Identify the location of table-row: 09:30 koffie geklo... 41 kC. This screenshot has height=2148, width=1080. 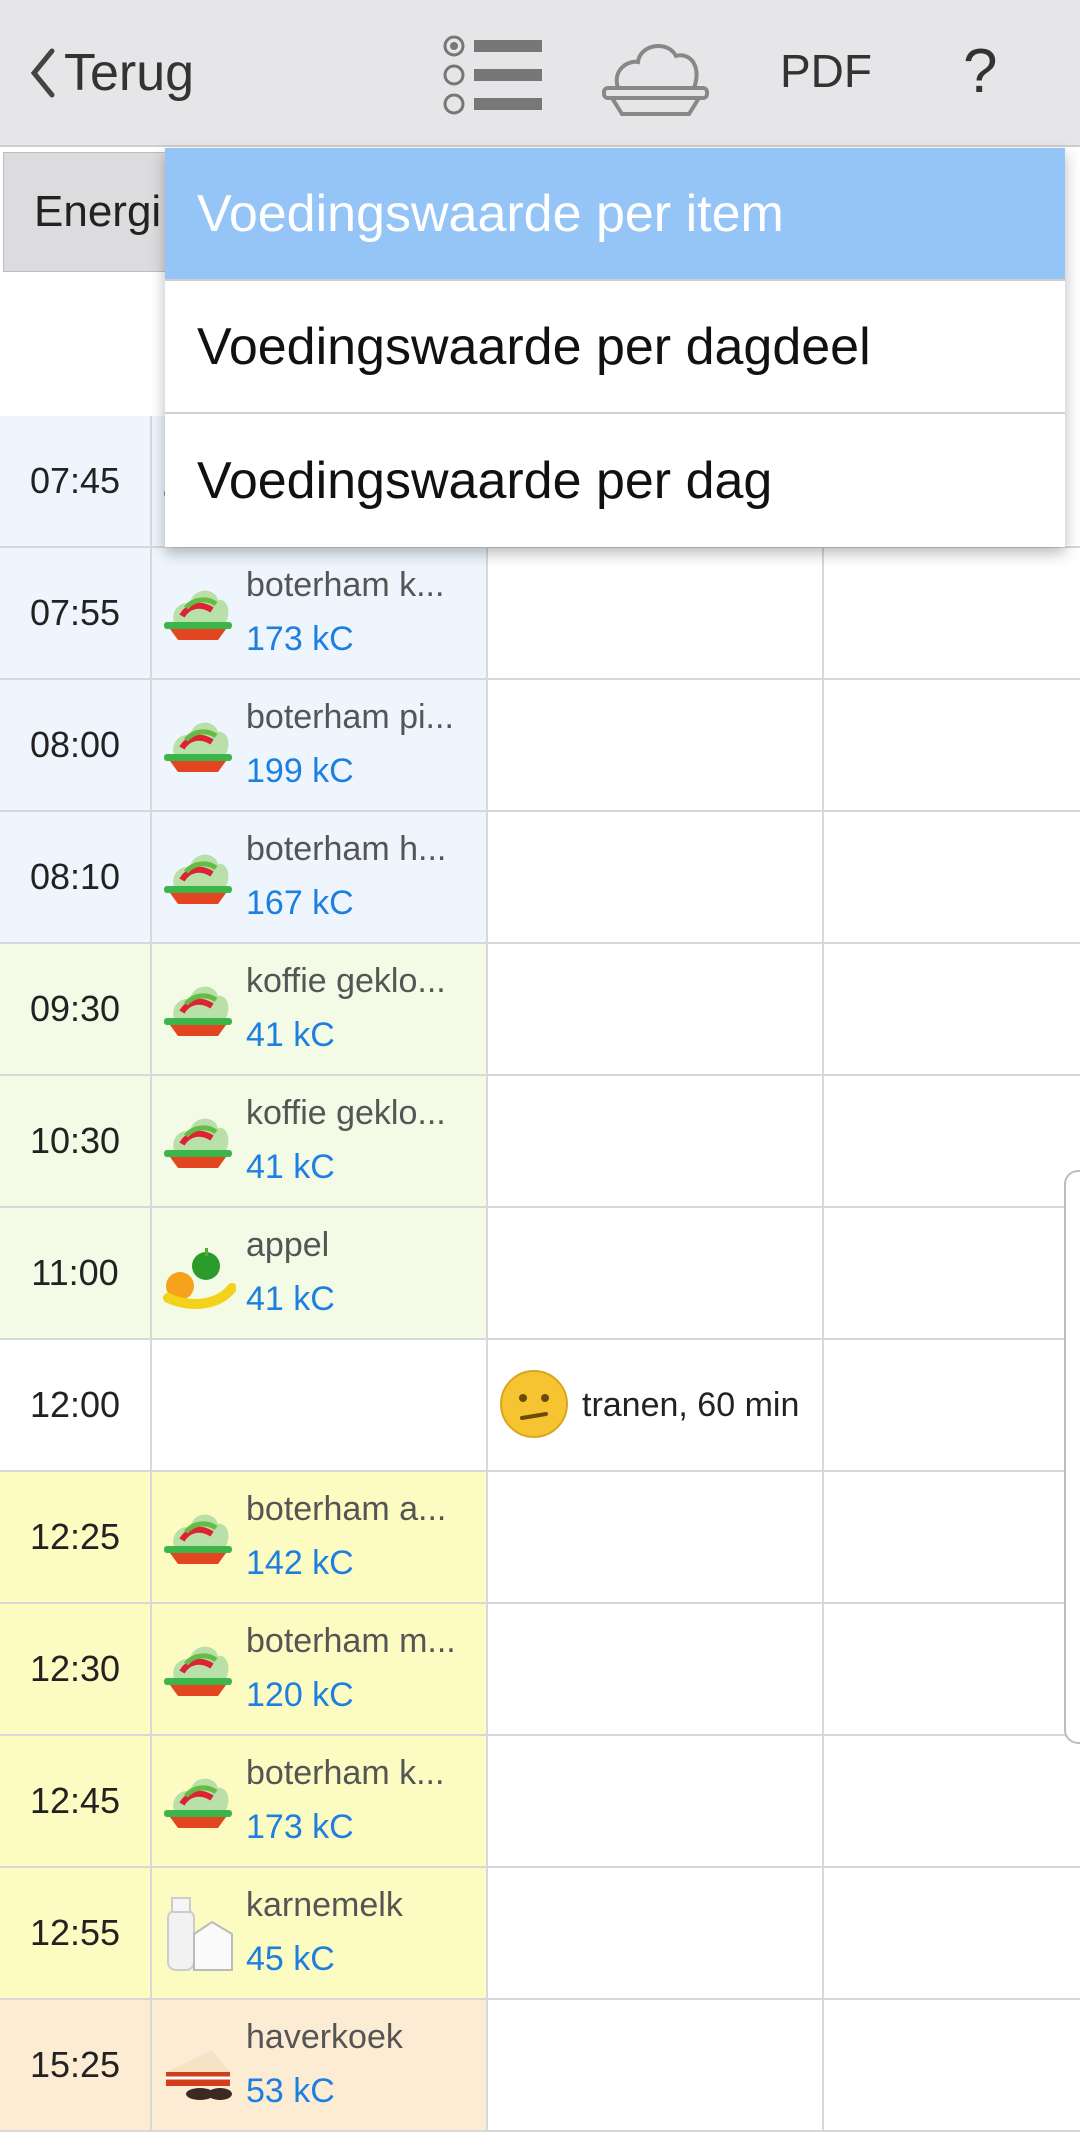
(540, 1010).